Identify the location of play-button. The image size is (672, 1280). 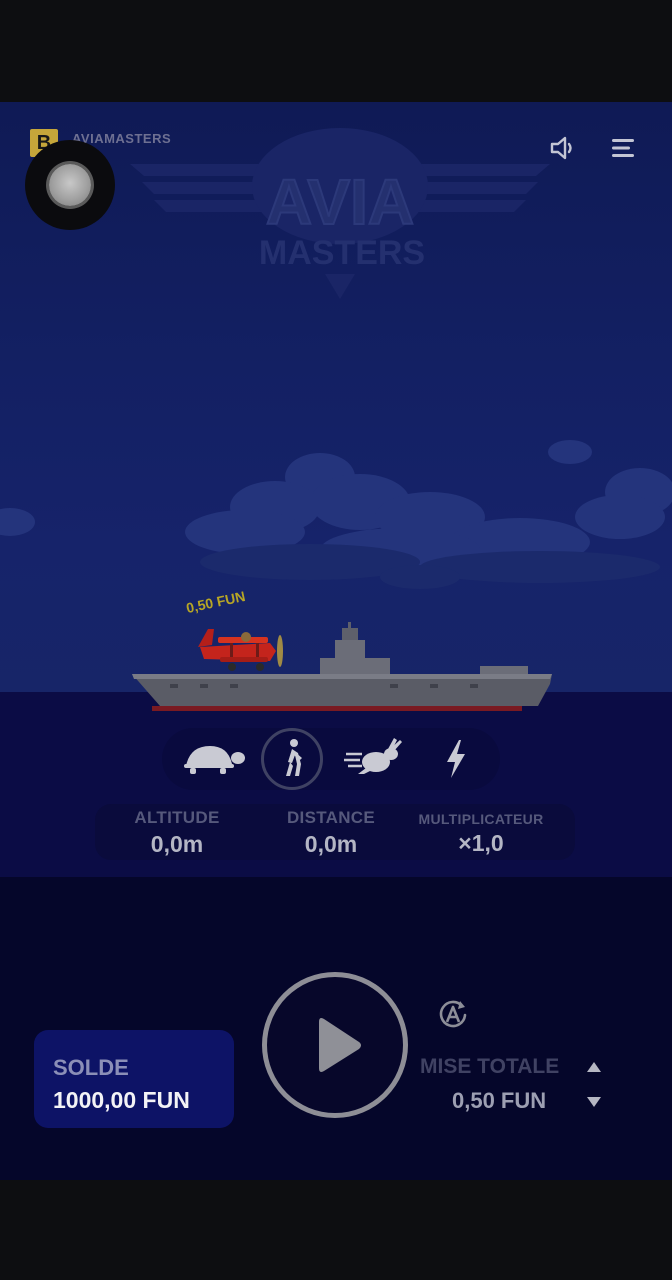
(335, 1045).